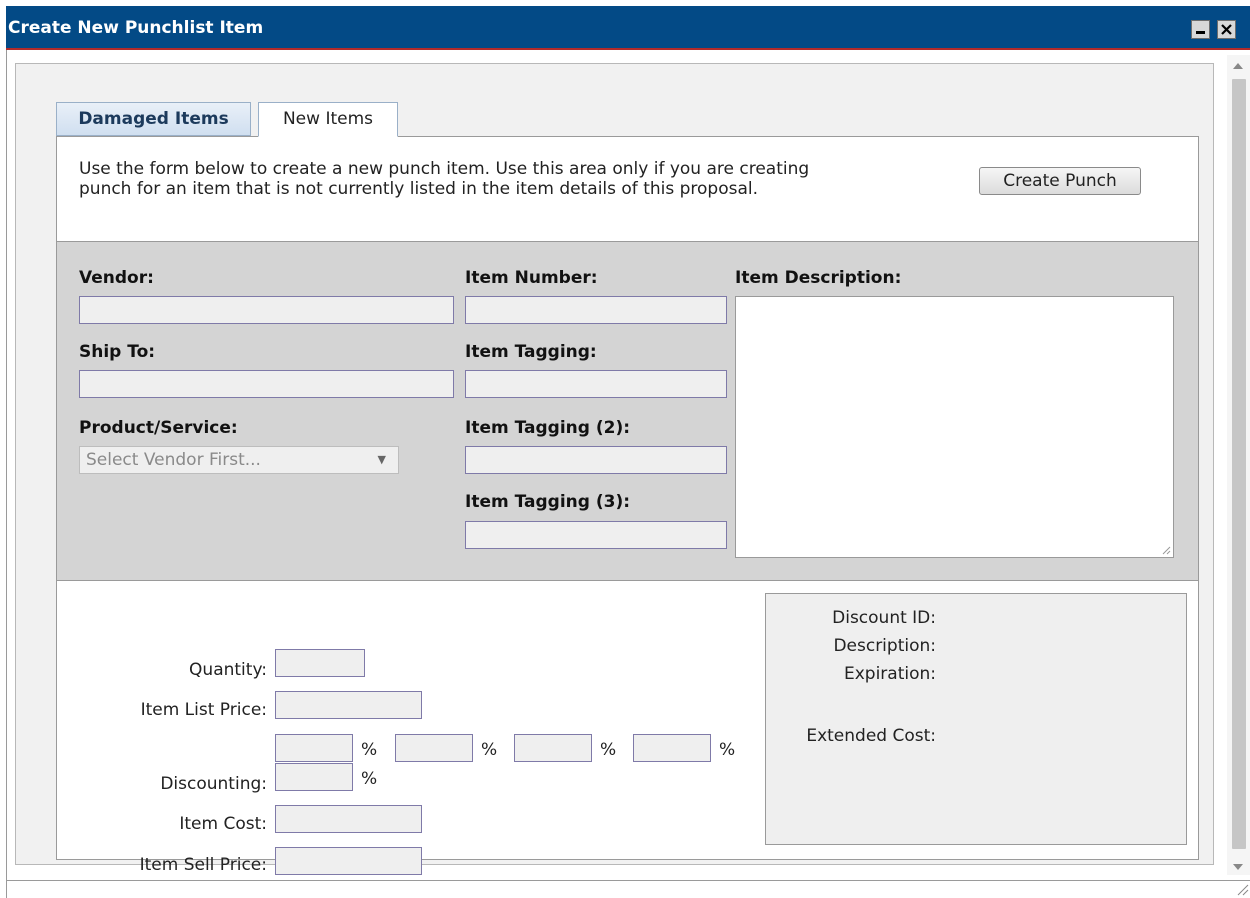 Image resolution: width=1250 pixels, height=898 pixels. What do you see at coordinates (314, 777) in the screenshot?
I see `discounting-input` at bounding box center [314, 777].